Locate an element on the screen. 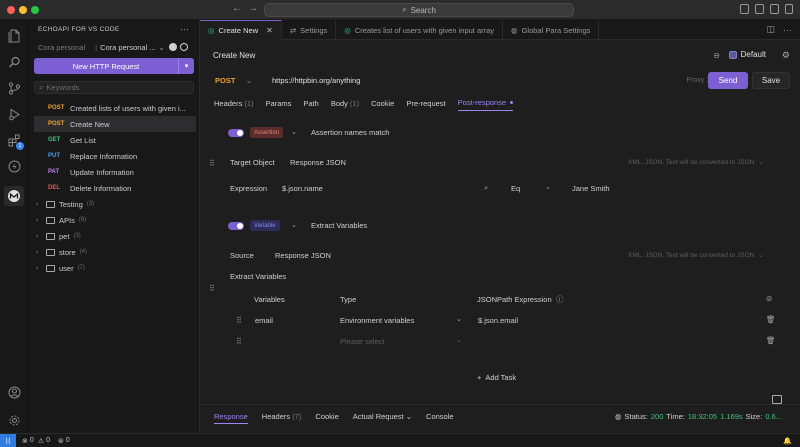  lightning-icon is located at coordinates (14, 166).